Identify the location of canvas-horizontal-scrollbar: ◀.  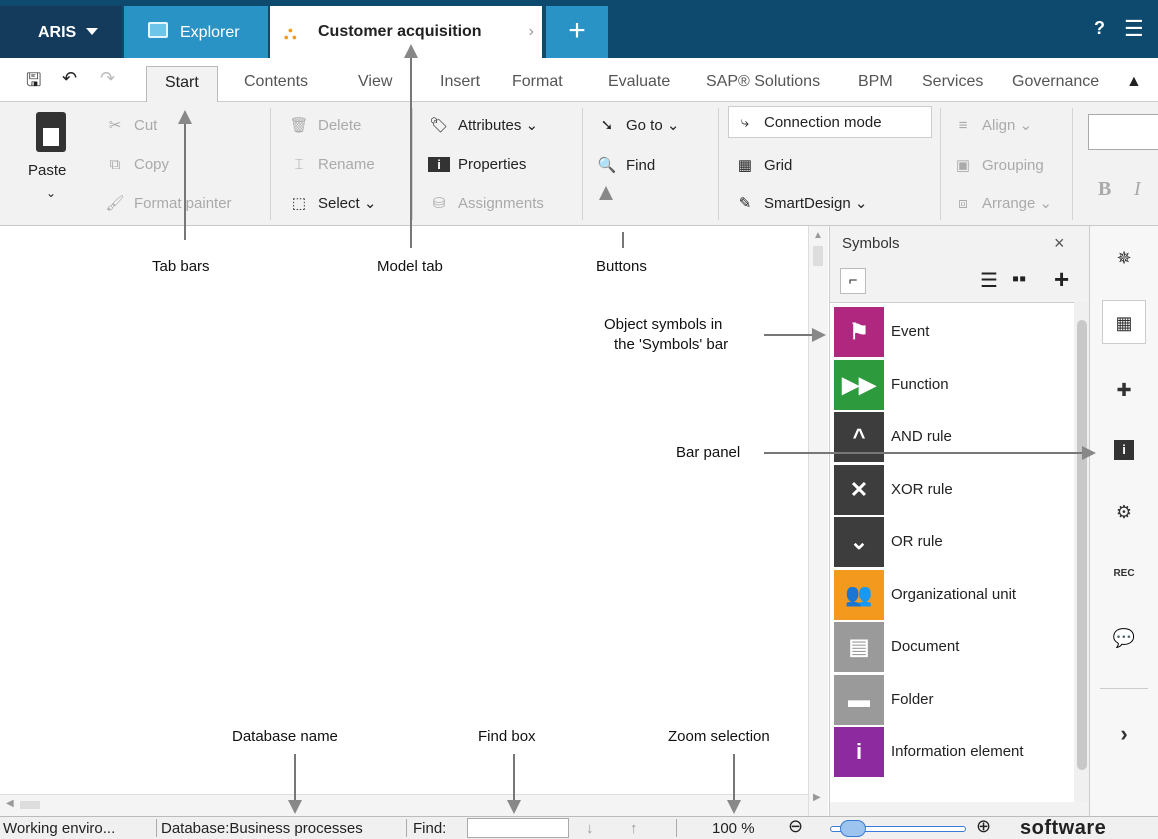
(404, 805).